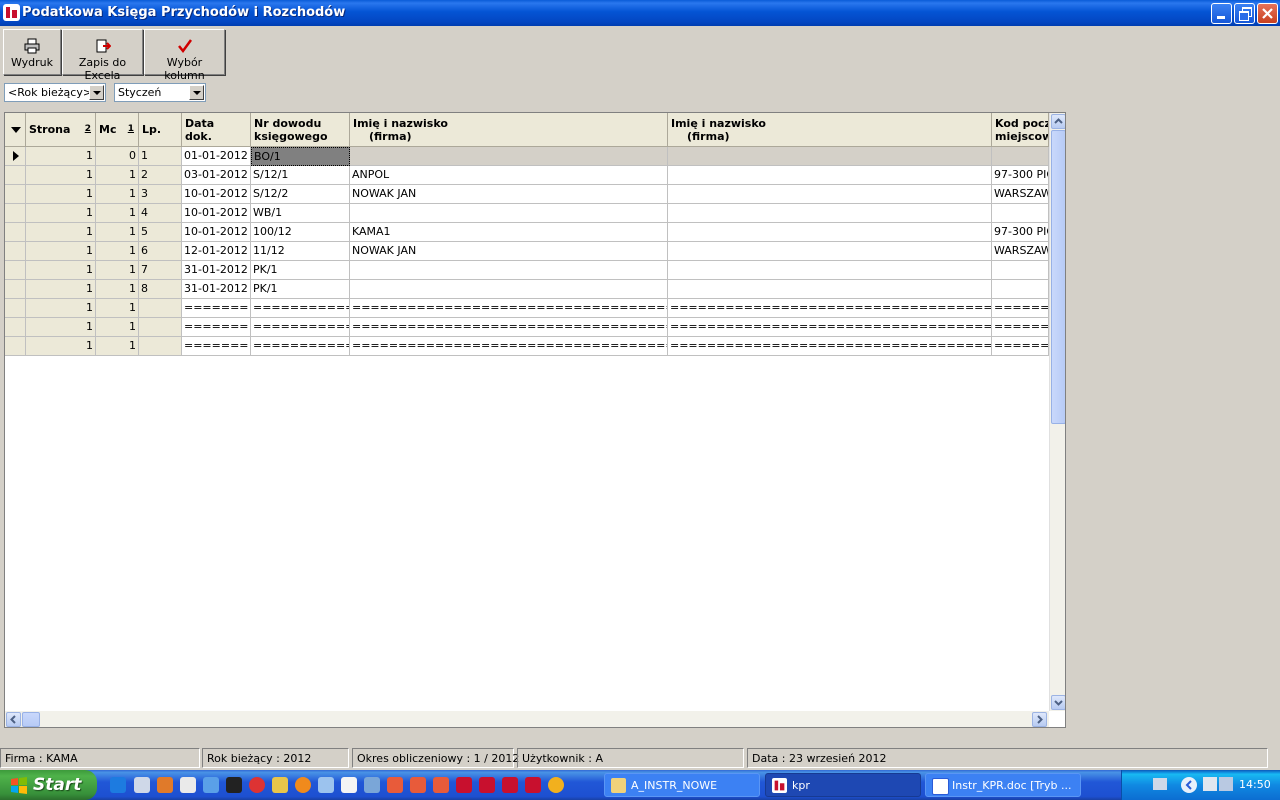 This screenshot has height=800, width=1280. Describe the element at coordinates (1226, 784) in the screenshot. I see `monitor-icon` at that location.